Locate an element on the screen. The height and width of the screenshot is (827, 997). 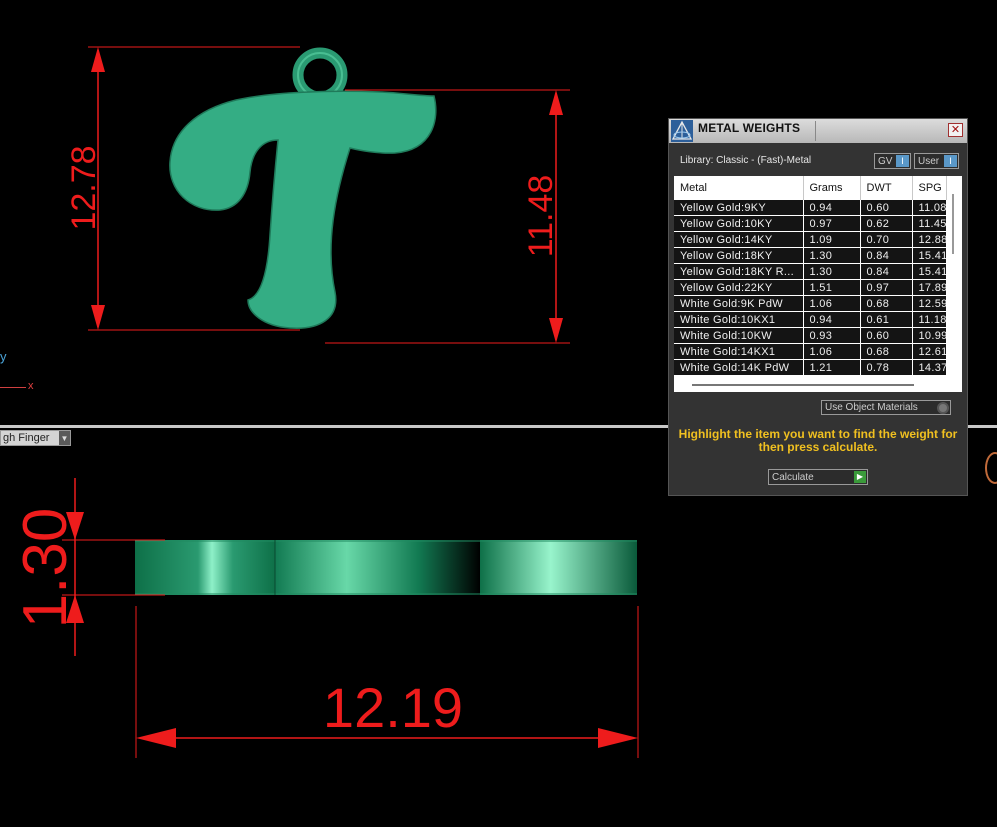
user-toggle-label: User is located at coordinates (929, 161).